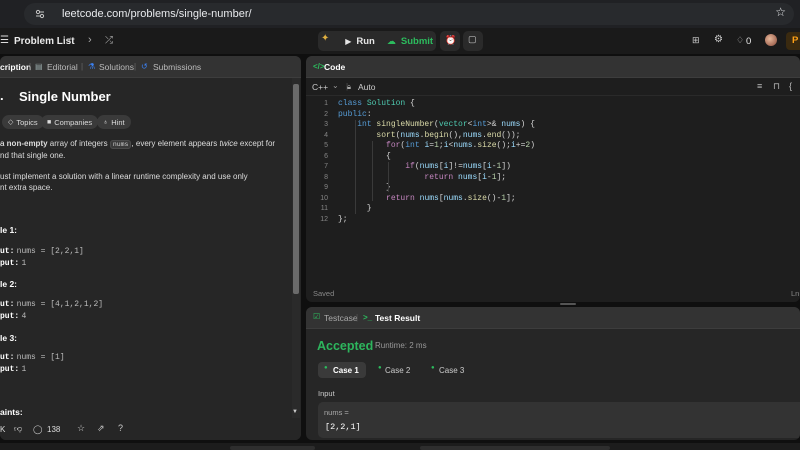  Describe the element at coordinates (295, 412) in the screenshot. I see `scroll-down-icon: ▼` at that location.